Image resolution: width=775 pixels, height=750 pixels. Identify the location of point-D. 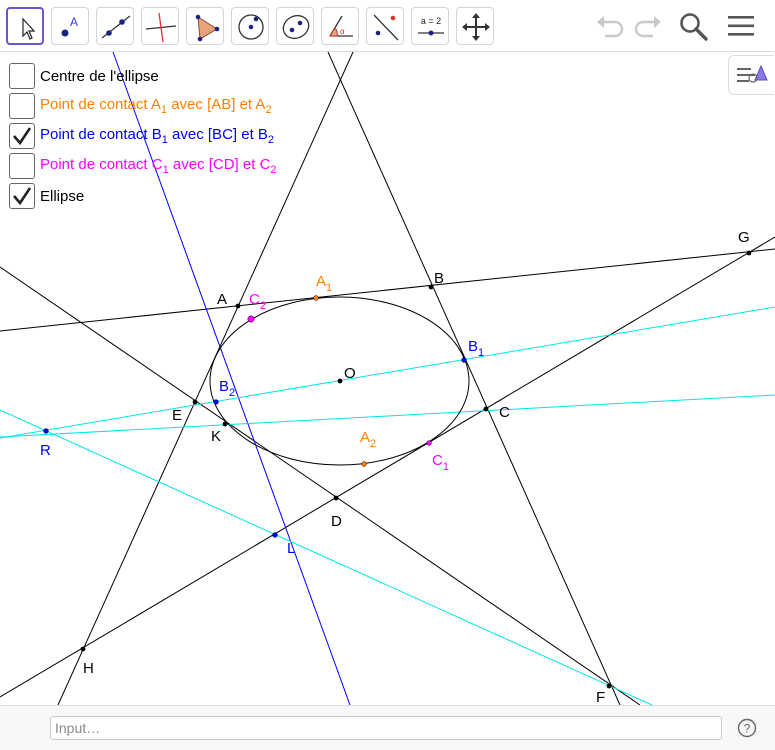
(336, 498).